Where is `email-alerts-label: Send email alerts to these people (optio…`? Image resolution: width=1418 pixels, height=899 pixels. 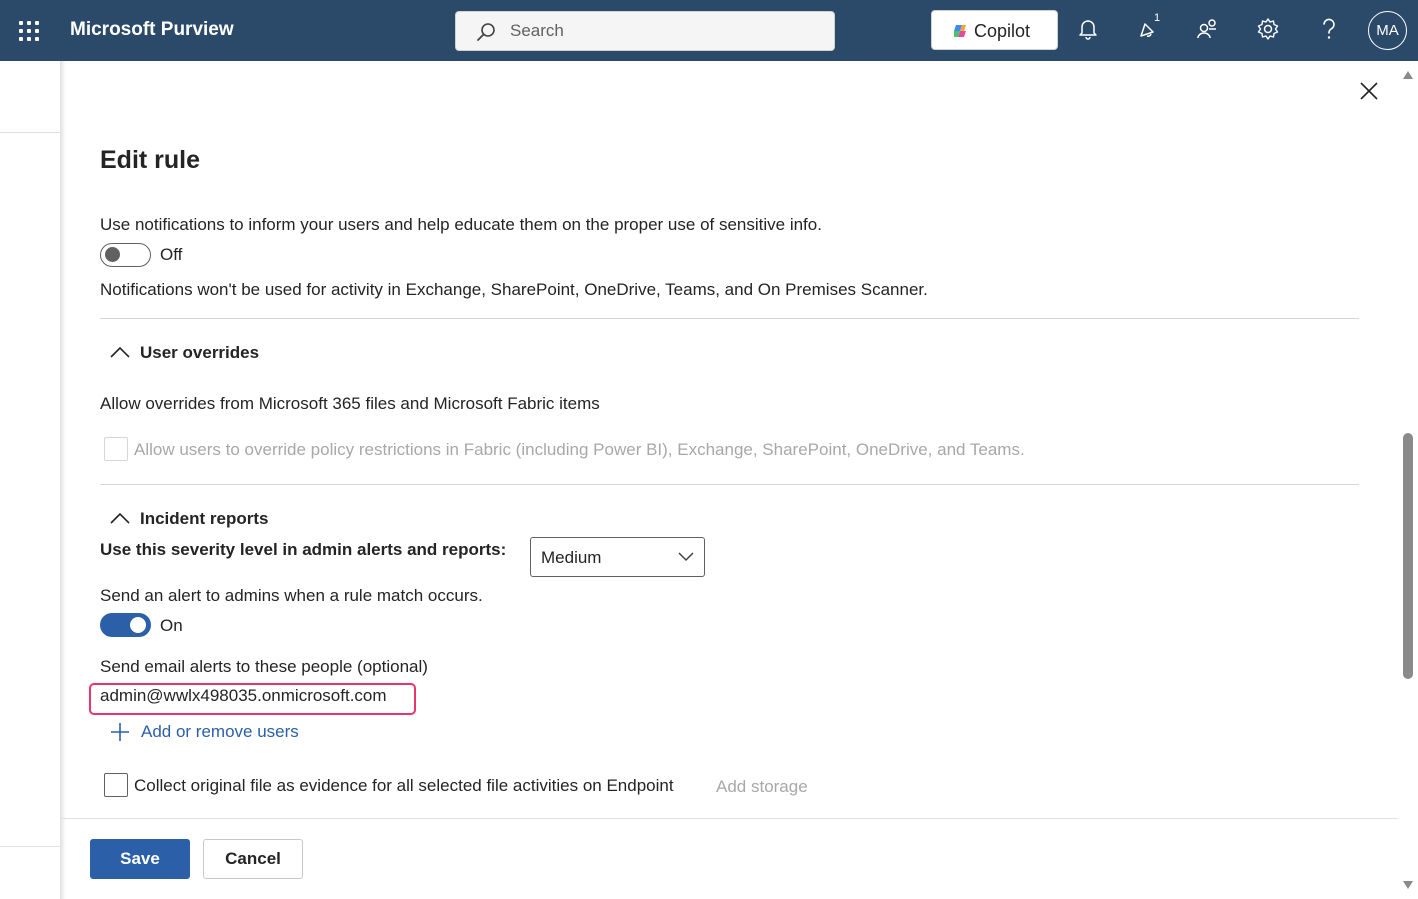
email-alerts-label: Send email alerts to these people (optio… is located at coordinates (264, 666).